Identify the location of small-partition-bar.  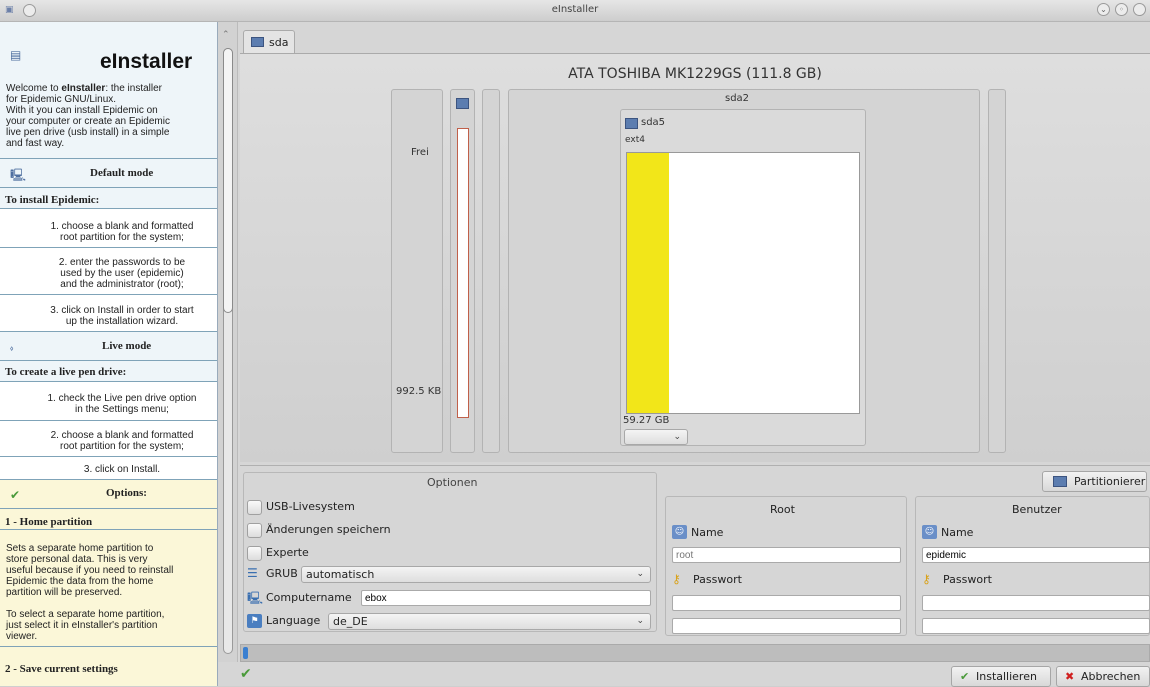
(463, 273).